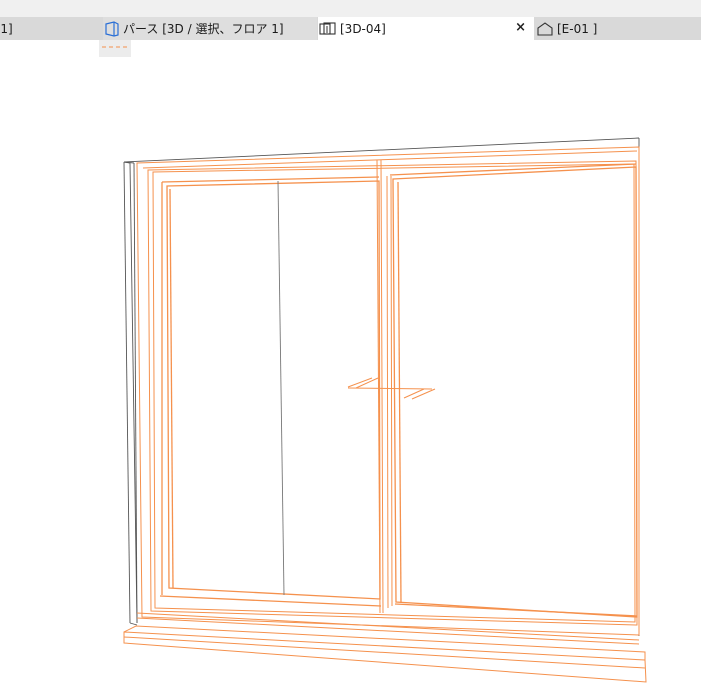 Image resolution: width=701 pixels, height=692 pixels. What do you see at coordinates (115, 48) in the screenshot?
I see `selection-indicator` at bounding box center [115, 48].